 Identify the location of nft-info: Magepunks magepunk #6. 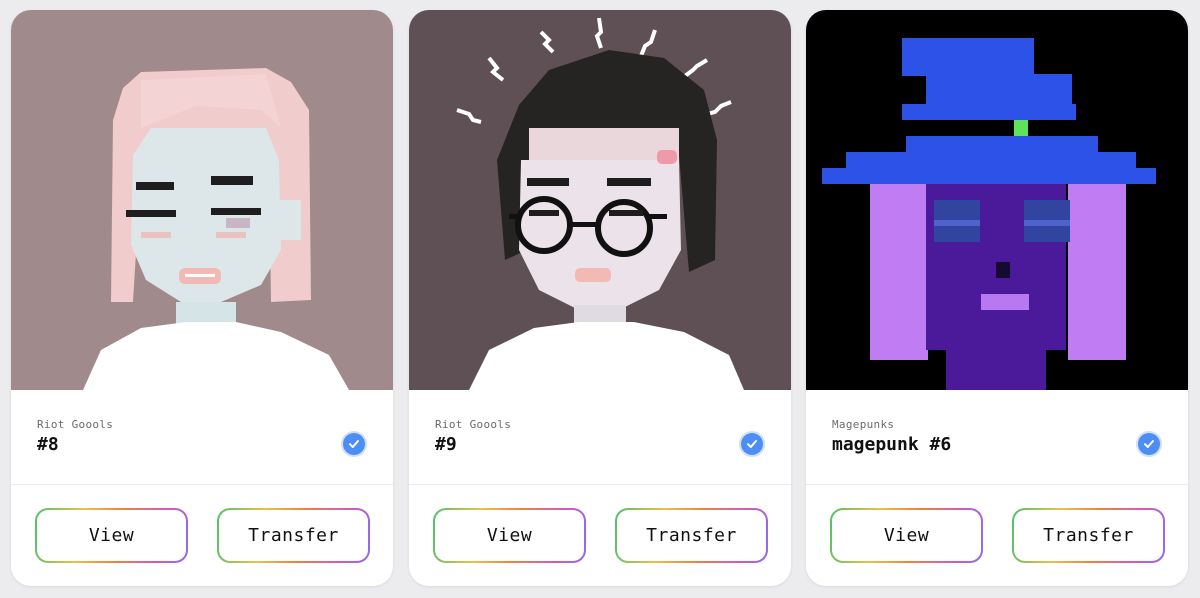
(997, 437).